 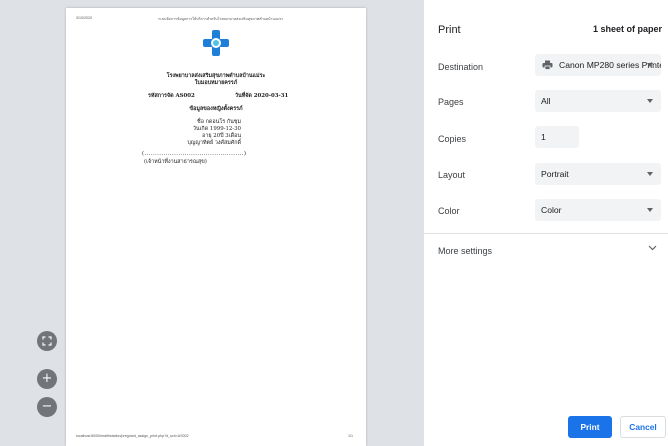 I want to click on zoom-out-button: −, so click(x=47, y=407).